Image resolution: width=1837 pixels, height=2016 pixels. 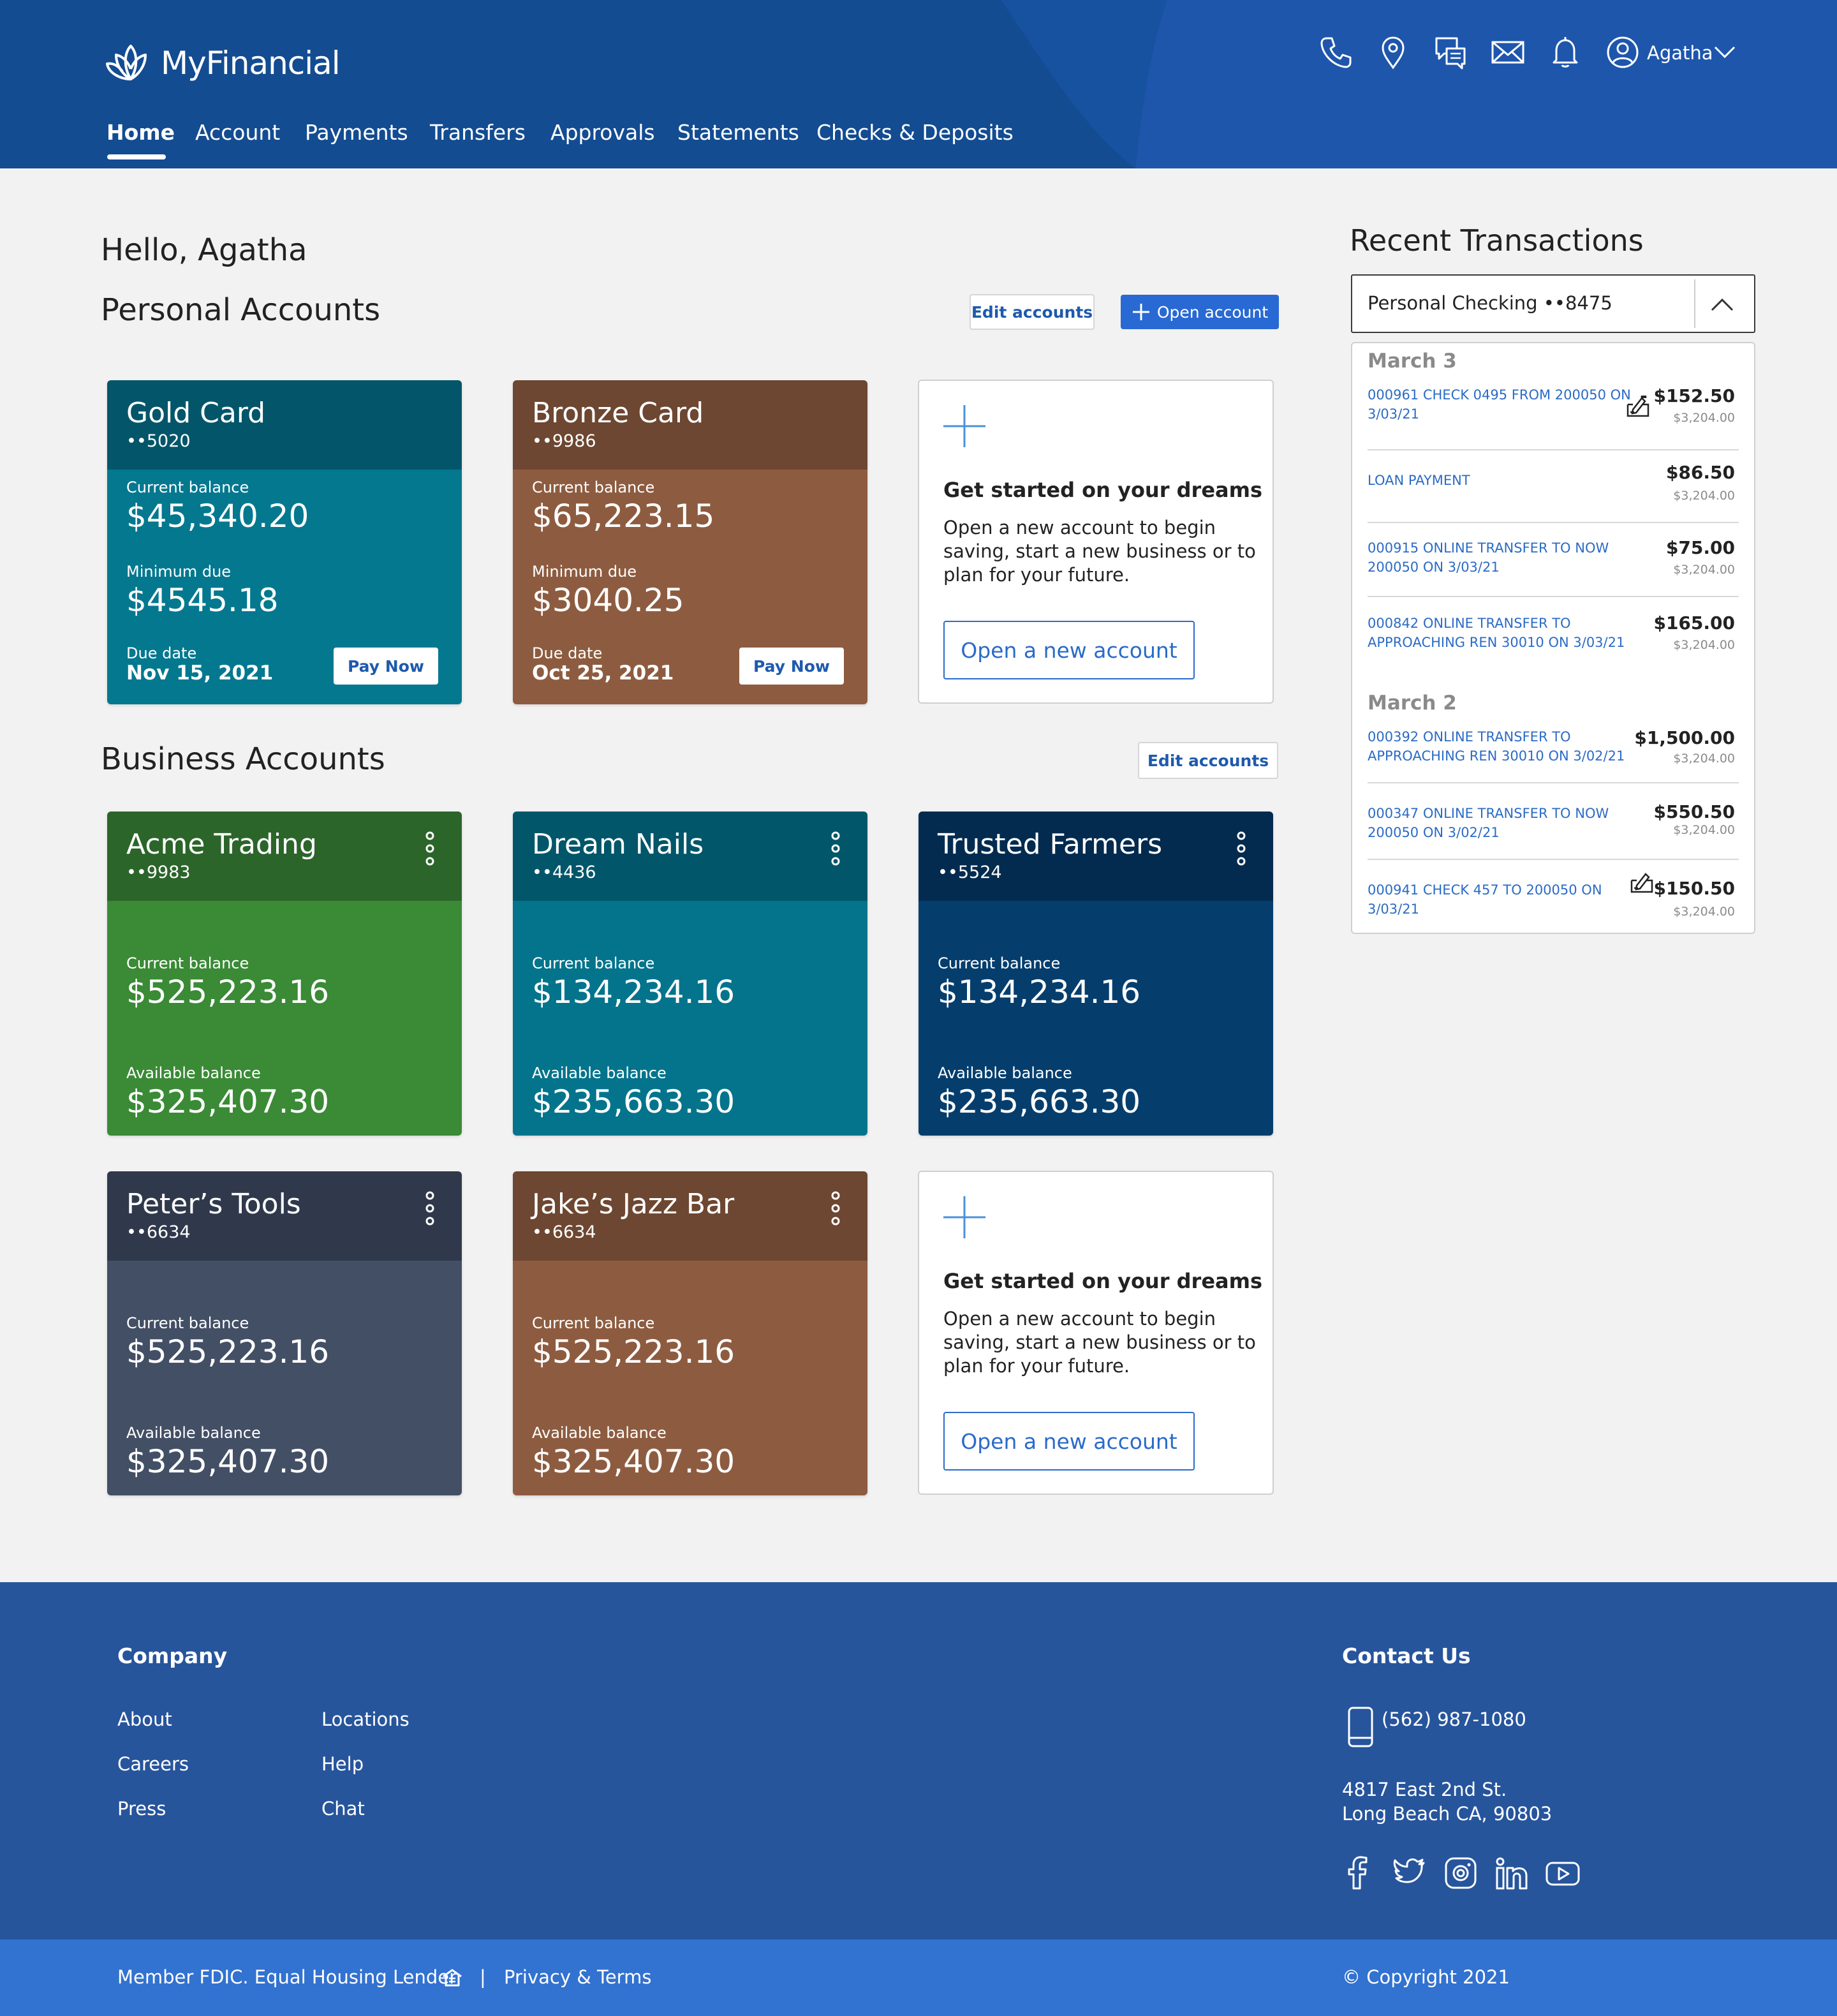 I want to click on card-number: ••9983, so click(x=158, y=872).